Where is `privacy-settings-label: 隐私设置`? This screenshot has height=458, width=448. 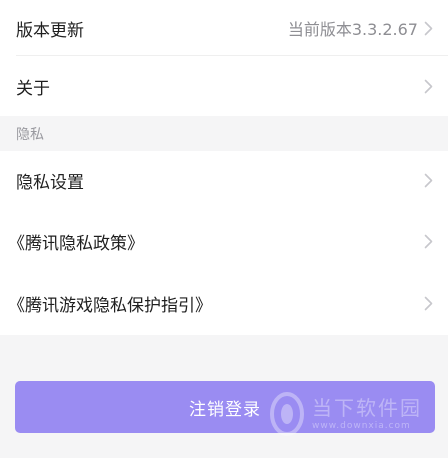
privacy-settings-label: 隐私设置 is located at coordinates (50, 183).